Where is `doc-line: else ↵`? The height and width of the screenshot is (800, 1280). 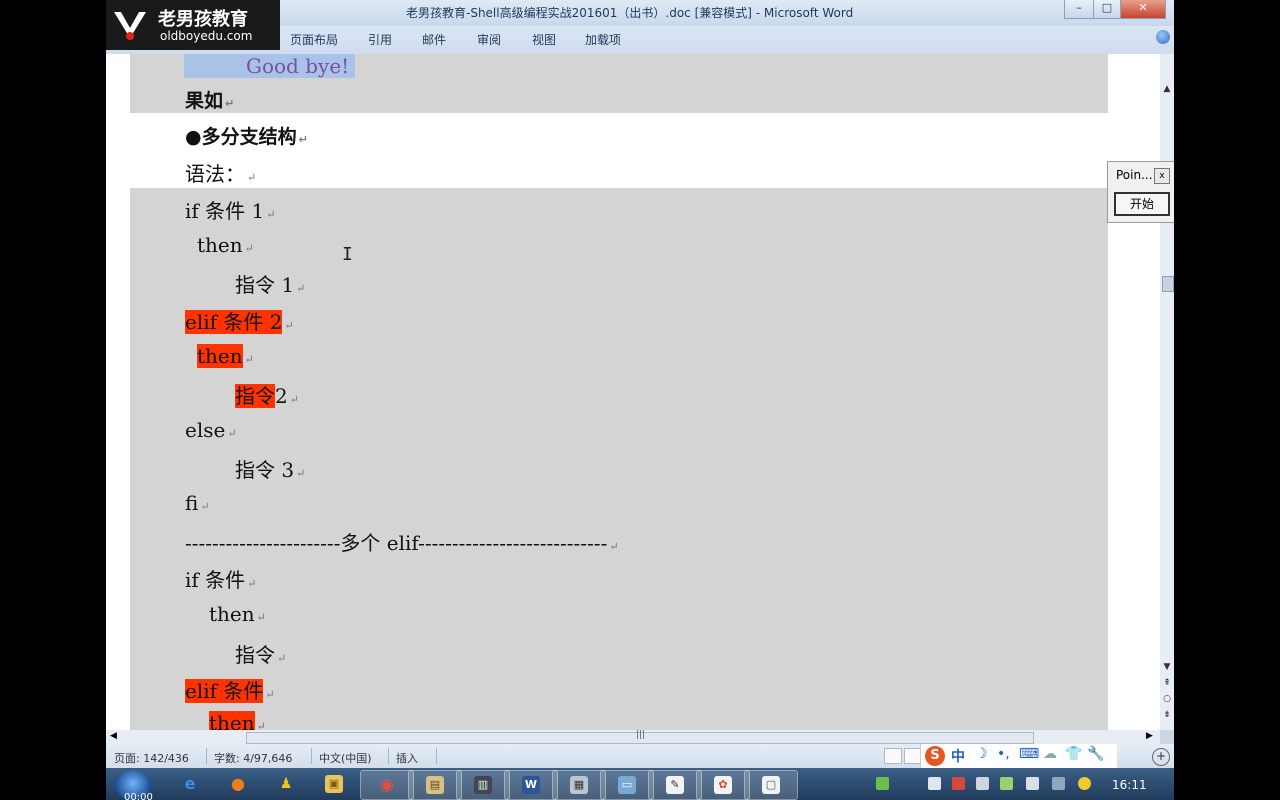
doc-line: else ↵ is located at coordinates (211, 430).